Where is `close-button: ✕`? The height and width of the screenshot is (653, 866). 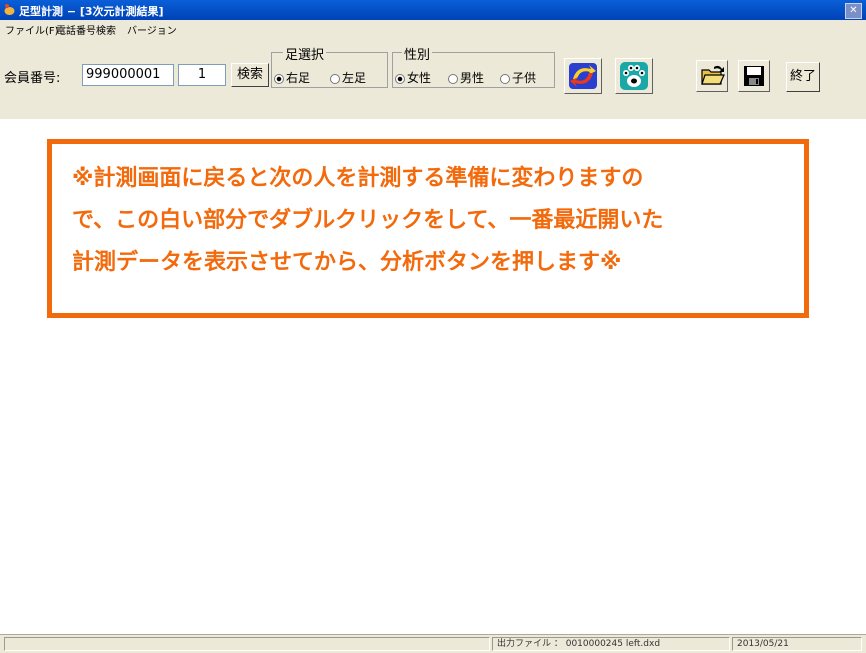 close-button: ✕ is located at coordinates (853, 11).